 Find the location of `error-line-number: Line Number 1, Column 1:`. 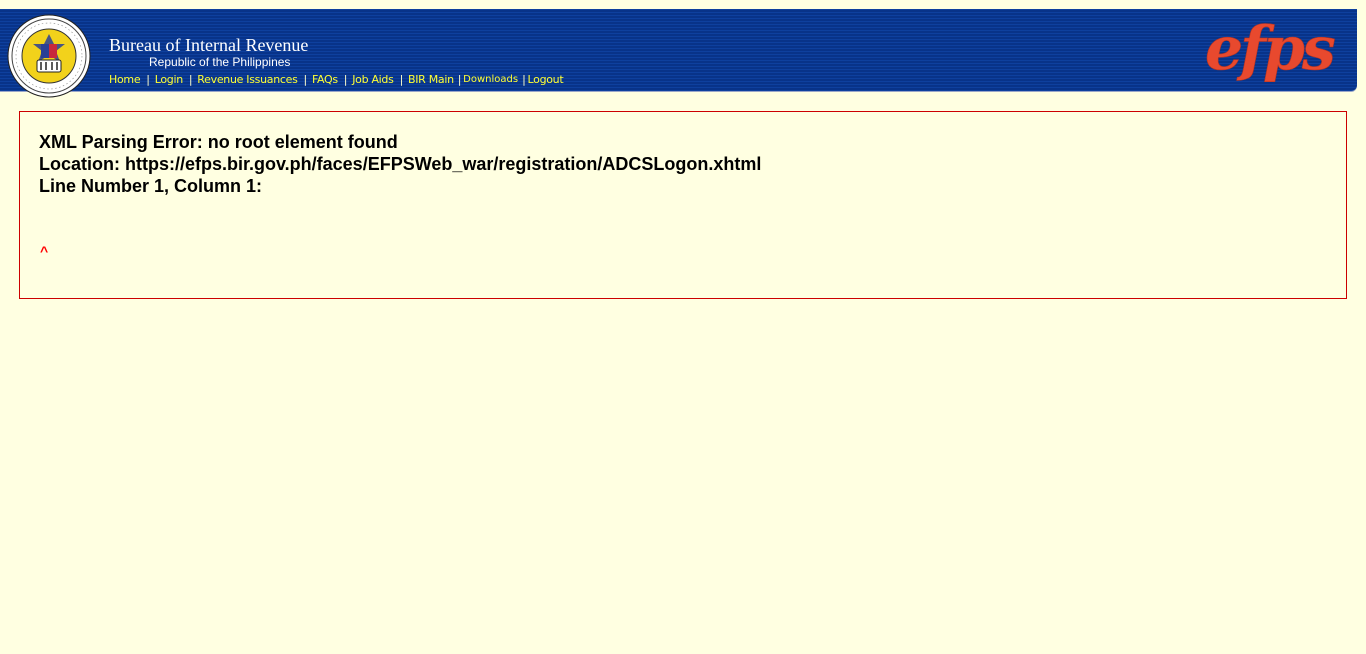

error-line-number: Line Number 1, Column 1: is located at coordinates (151, 186).